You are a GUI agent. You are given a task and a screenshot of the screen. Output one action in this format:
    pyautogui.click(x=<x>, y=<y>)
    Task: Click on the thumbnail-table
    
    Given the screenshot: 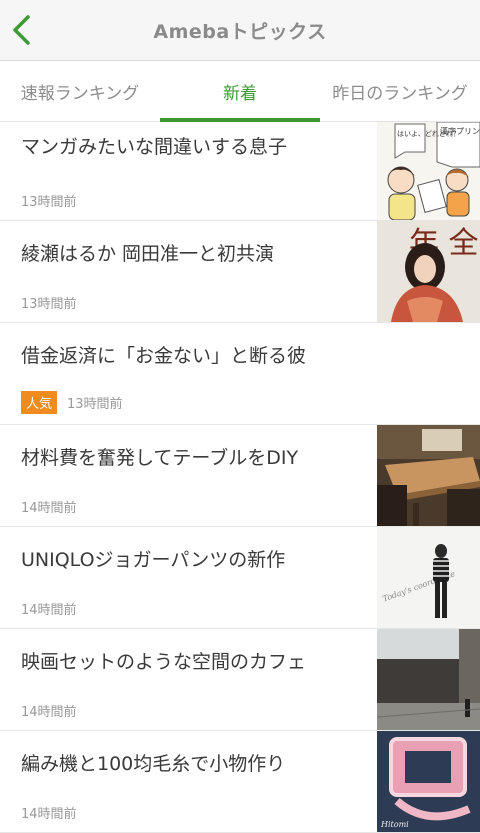 What is the action you would take?
    pyautogui.click(x=428, y=475)
    